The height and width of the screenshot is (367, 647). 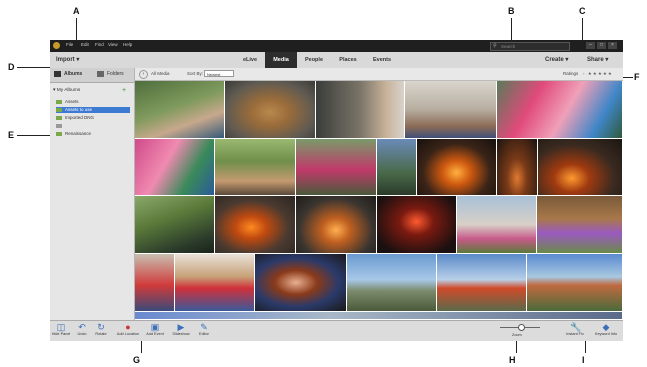 I want to click on add-location-button: ● Add Location, so click(x=128, y=329).